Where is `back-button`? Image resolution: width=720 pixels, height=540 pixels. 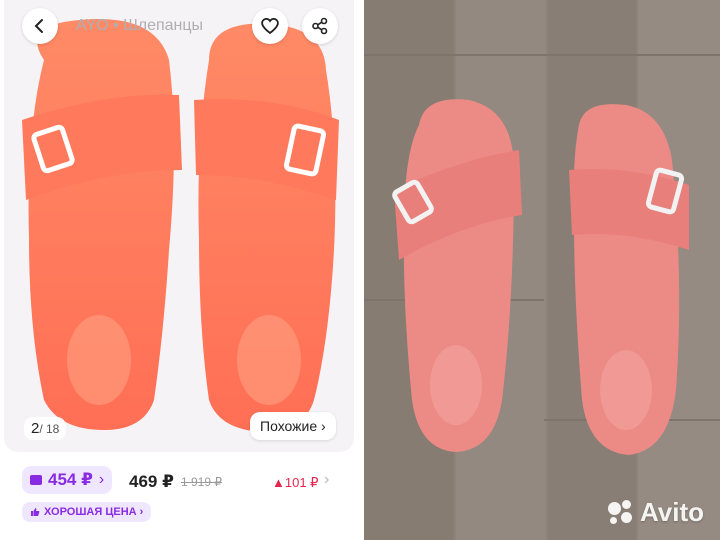 back-button is located at coordinates (40, 26).